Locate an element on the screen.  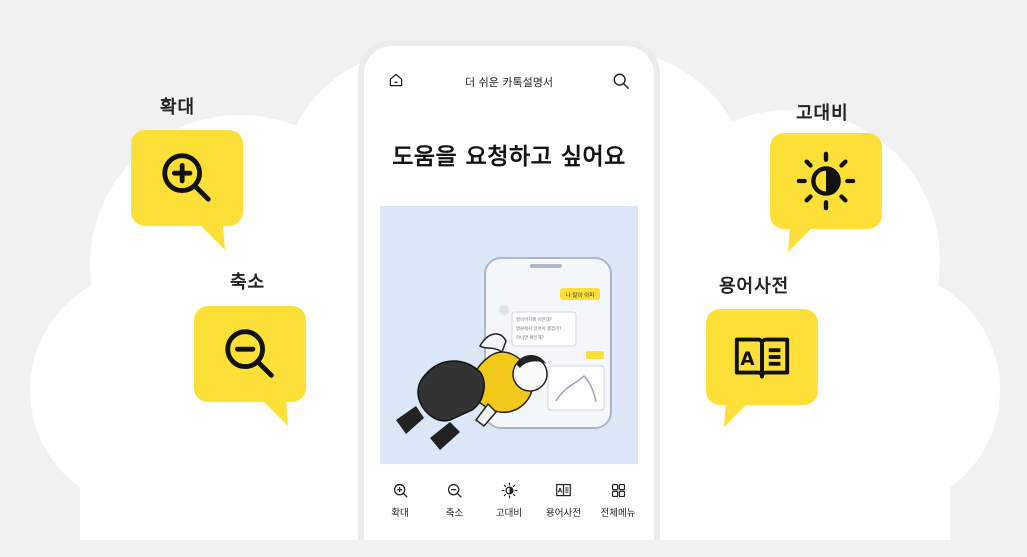
page-title: 더 쉬운 카톡설명서 is located at coordinates (509, 82).